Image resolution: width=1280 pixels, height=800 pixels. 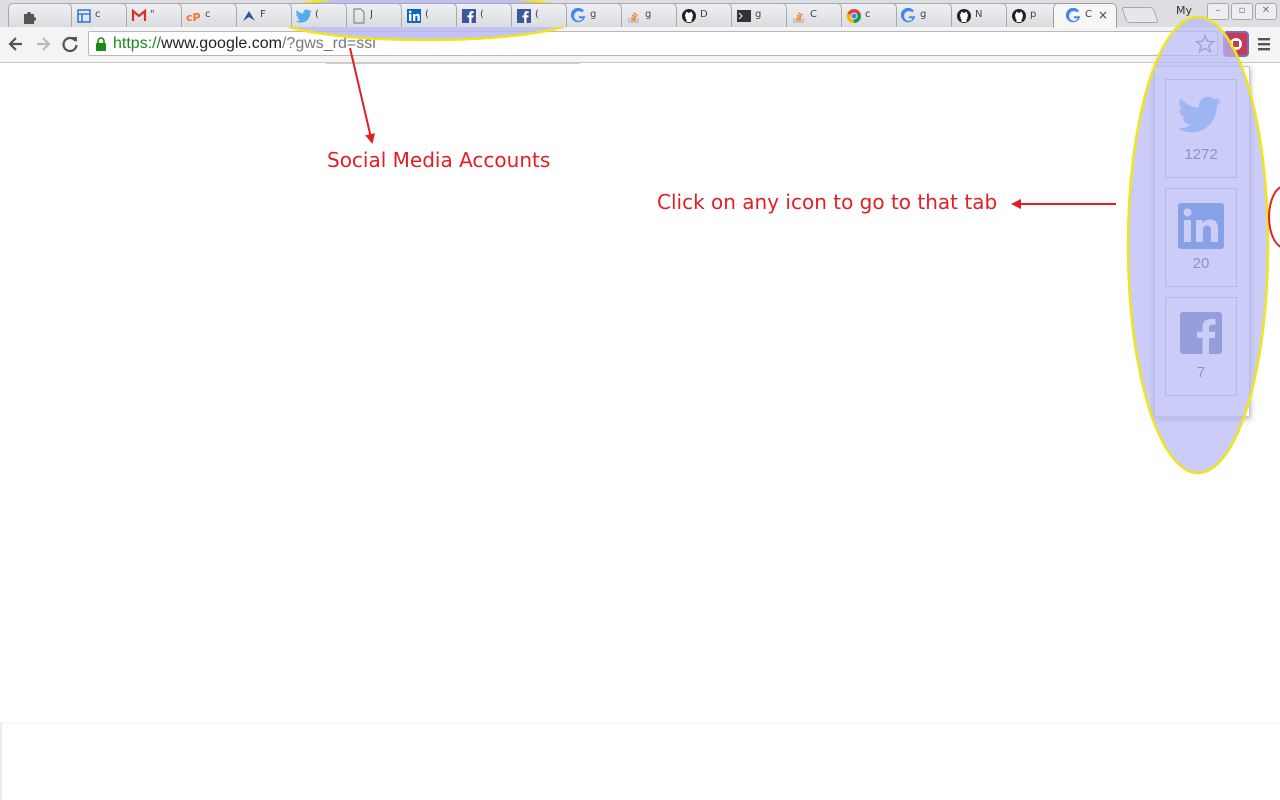 I want to click on tab-1: c, so click(x=95, y=15).